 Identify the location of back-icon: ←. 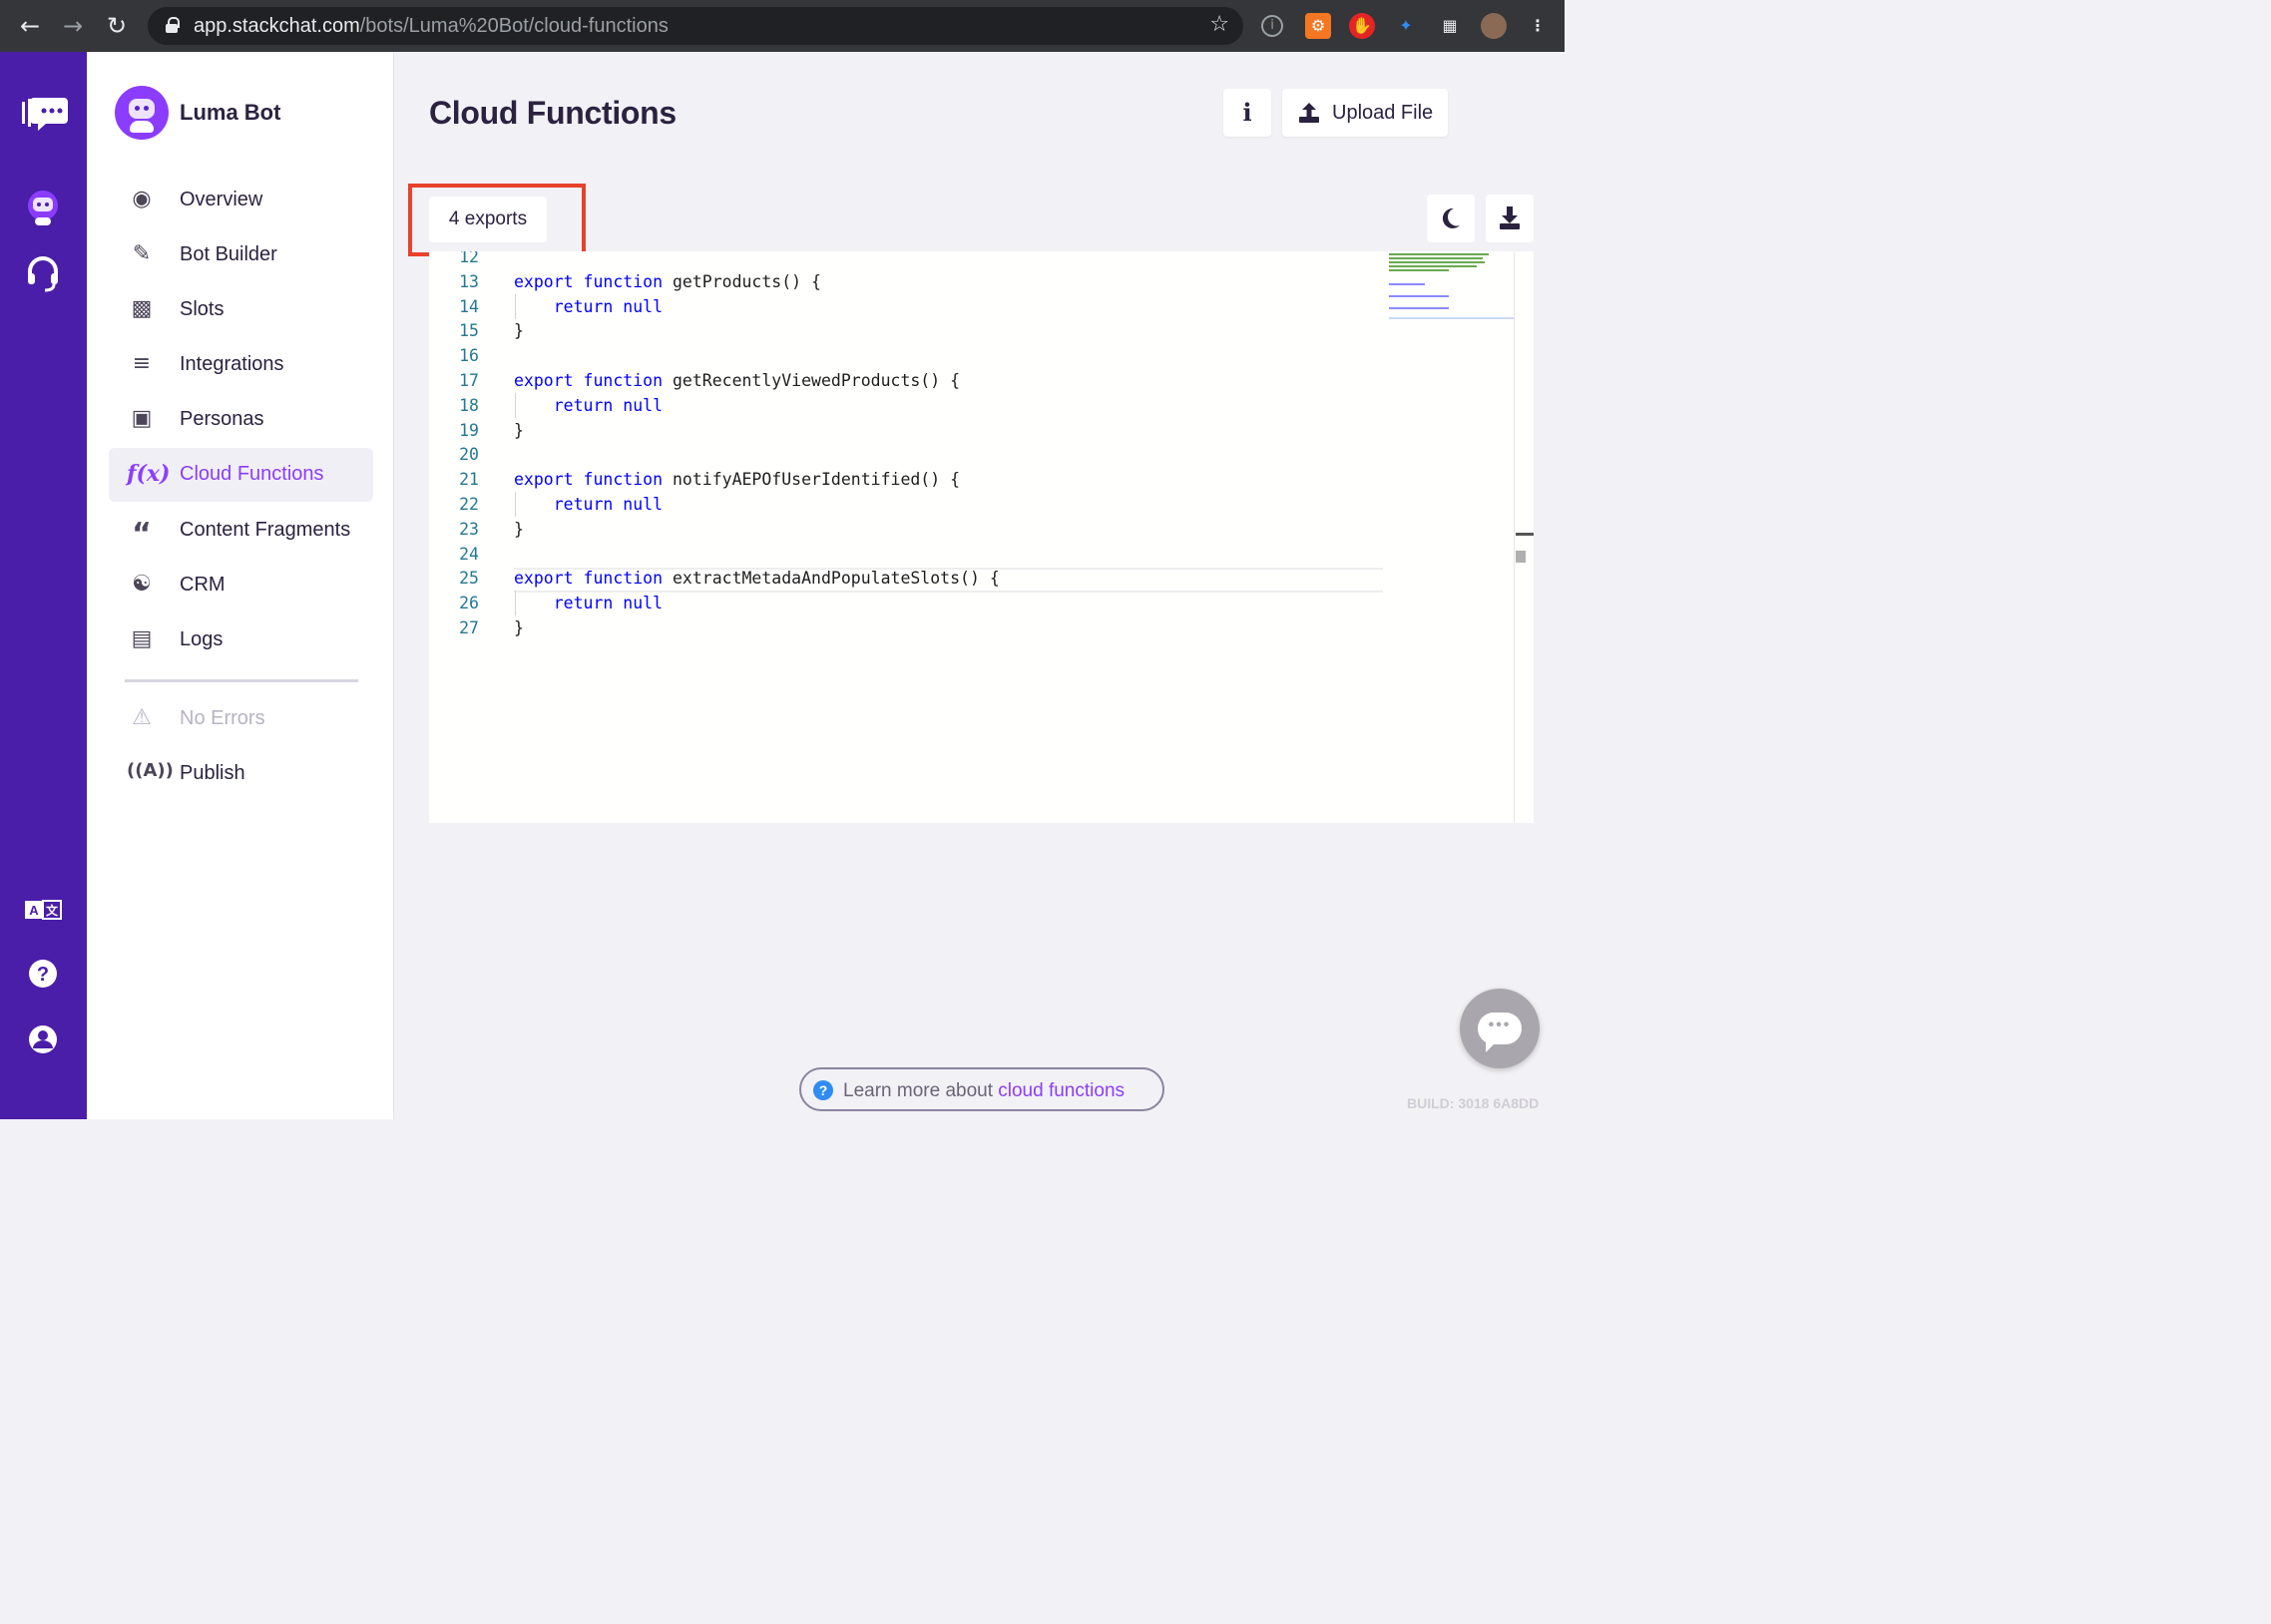
(30, 26).